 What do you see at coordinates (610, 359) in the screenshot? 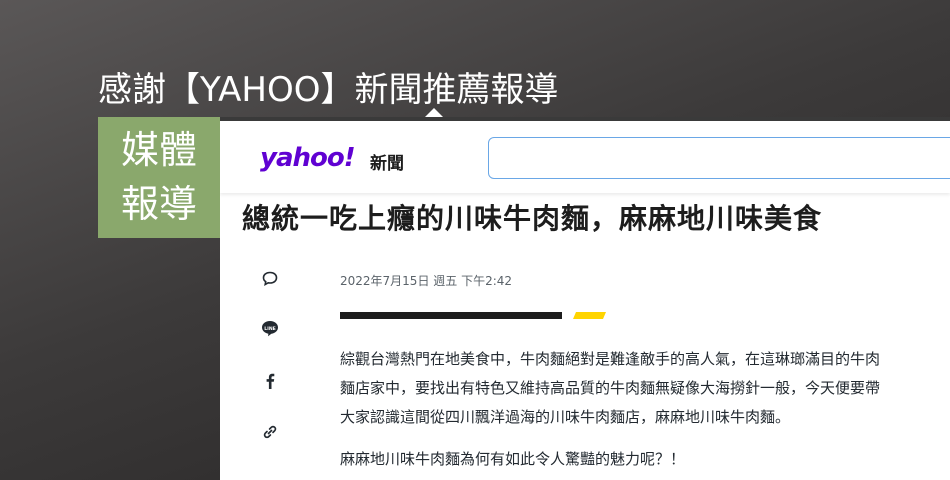
I see `paragraph-1-line-1: 綜觀台灣熱門在地美食中，牛肉麵絕對是難逢敵手的高人氣，在這琳瑯滿目的牛肉` at bounding box center [610, 359].